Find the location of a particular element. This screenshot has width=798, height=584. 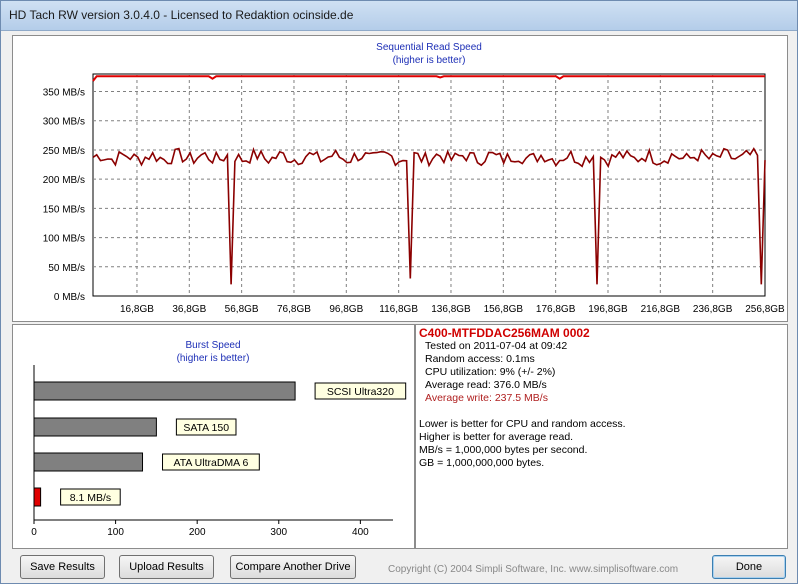

x-tick-label: 400 is located at coordinates (360, 532).